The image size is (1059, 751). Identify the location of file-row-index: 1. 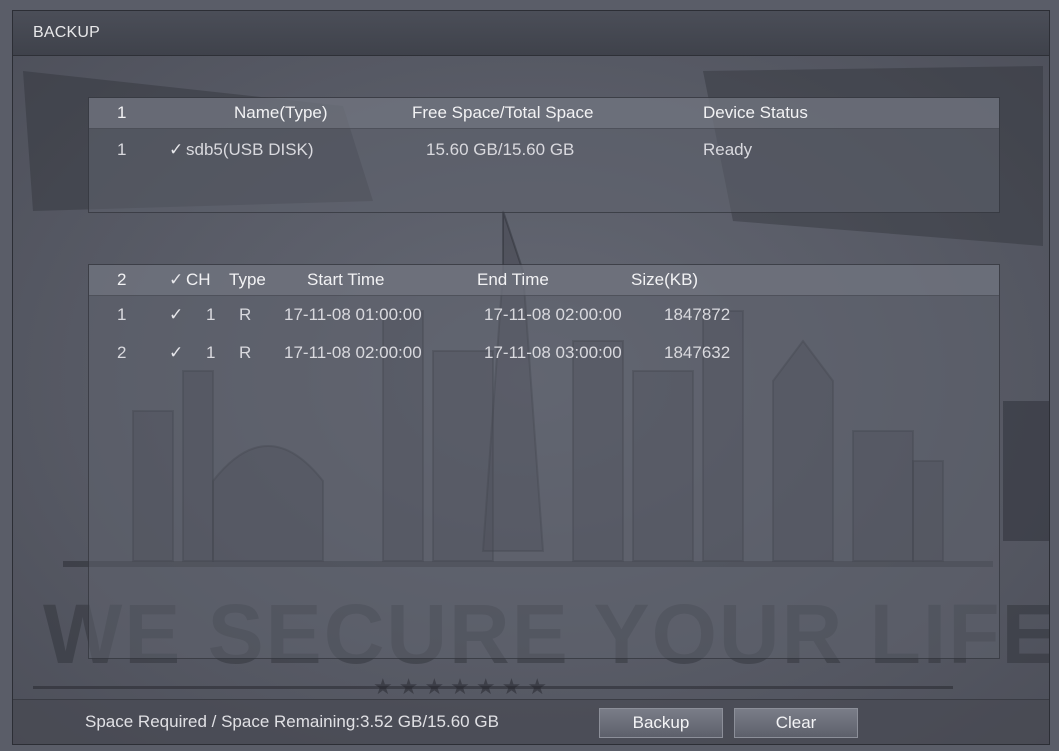
(122, 314).